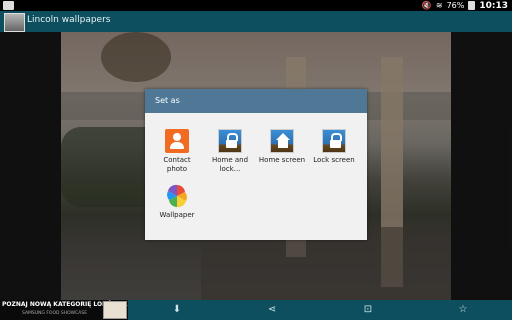  What do you see at coordinates (455, 5) in the screenshot?
I see `battery-percent: 76%` at bounding box center [455, 5].